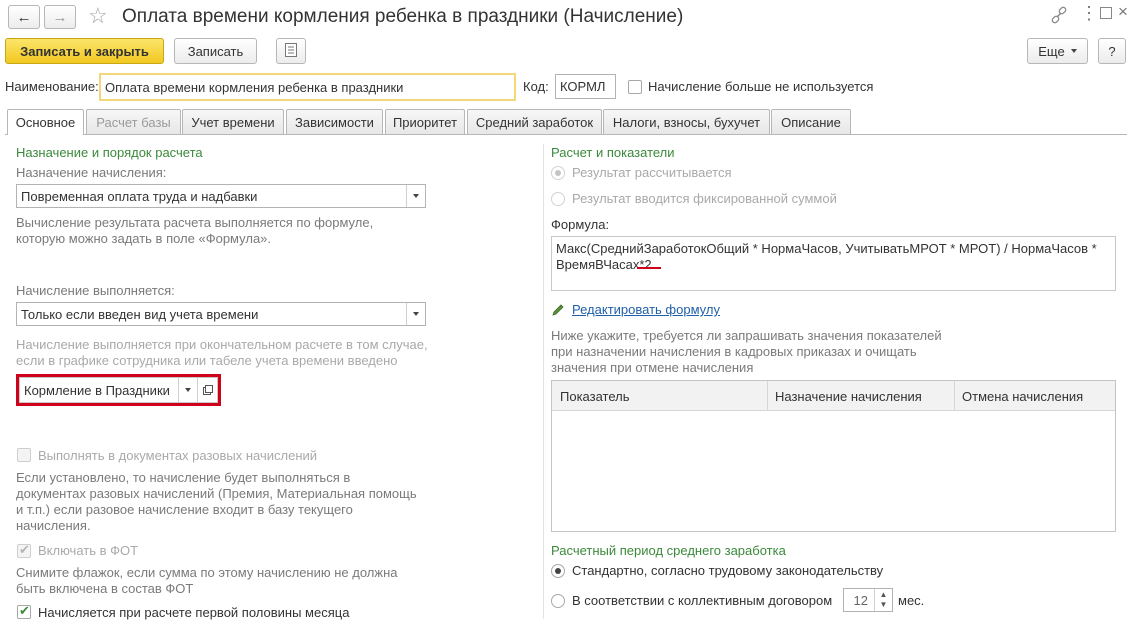 The height and width of the screenshot is (620, 1130). Describe the element at coordinates (649, 268) in the screenshot. I see `formula-red-underline` at that location.